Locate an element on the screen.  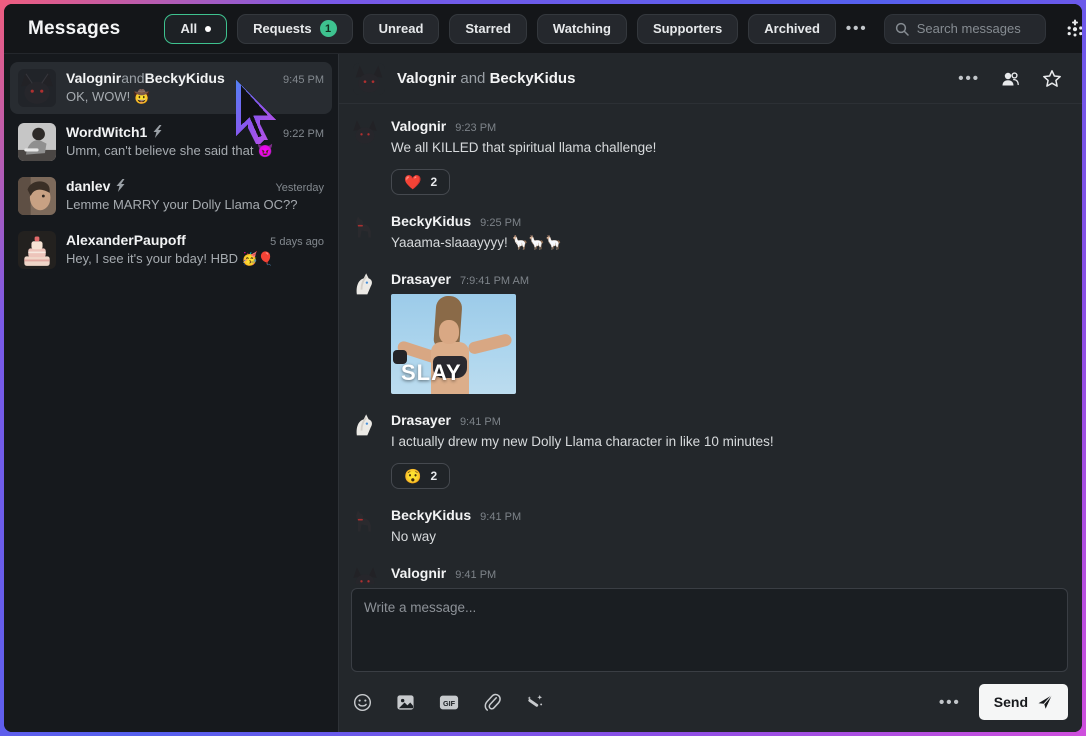
group-members-icon is located at coordinates (1010, 79).